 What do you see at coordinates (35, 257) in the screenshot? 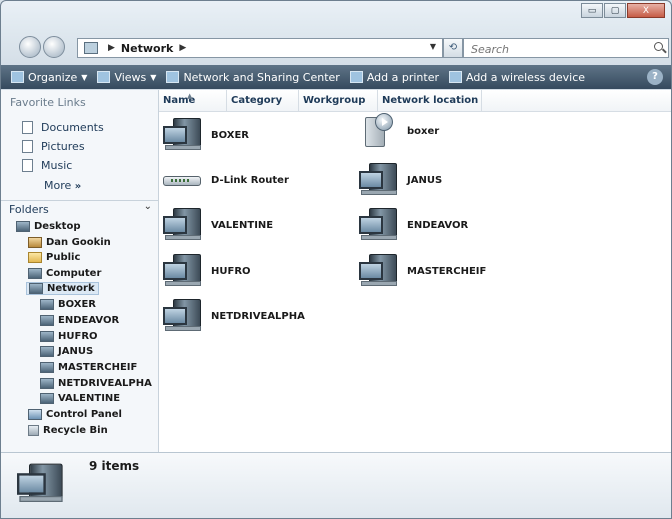
I see `folder-icon` at bounding box center [35, 257].